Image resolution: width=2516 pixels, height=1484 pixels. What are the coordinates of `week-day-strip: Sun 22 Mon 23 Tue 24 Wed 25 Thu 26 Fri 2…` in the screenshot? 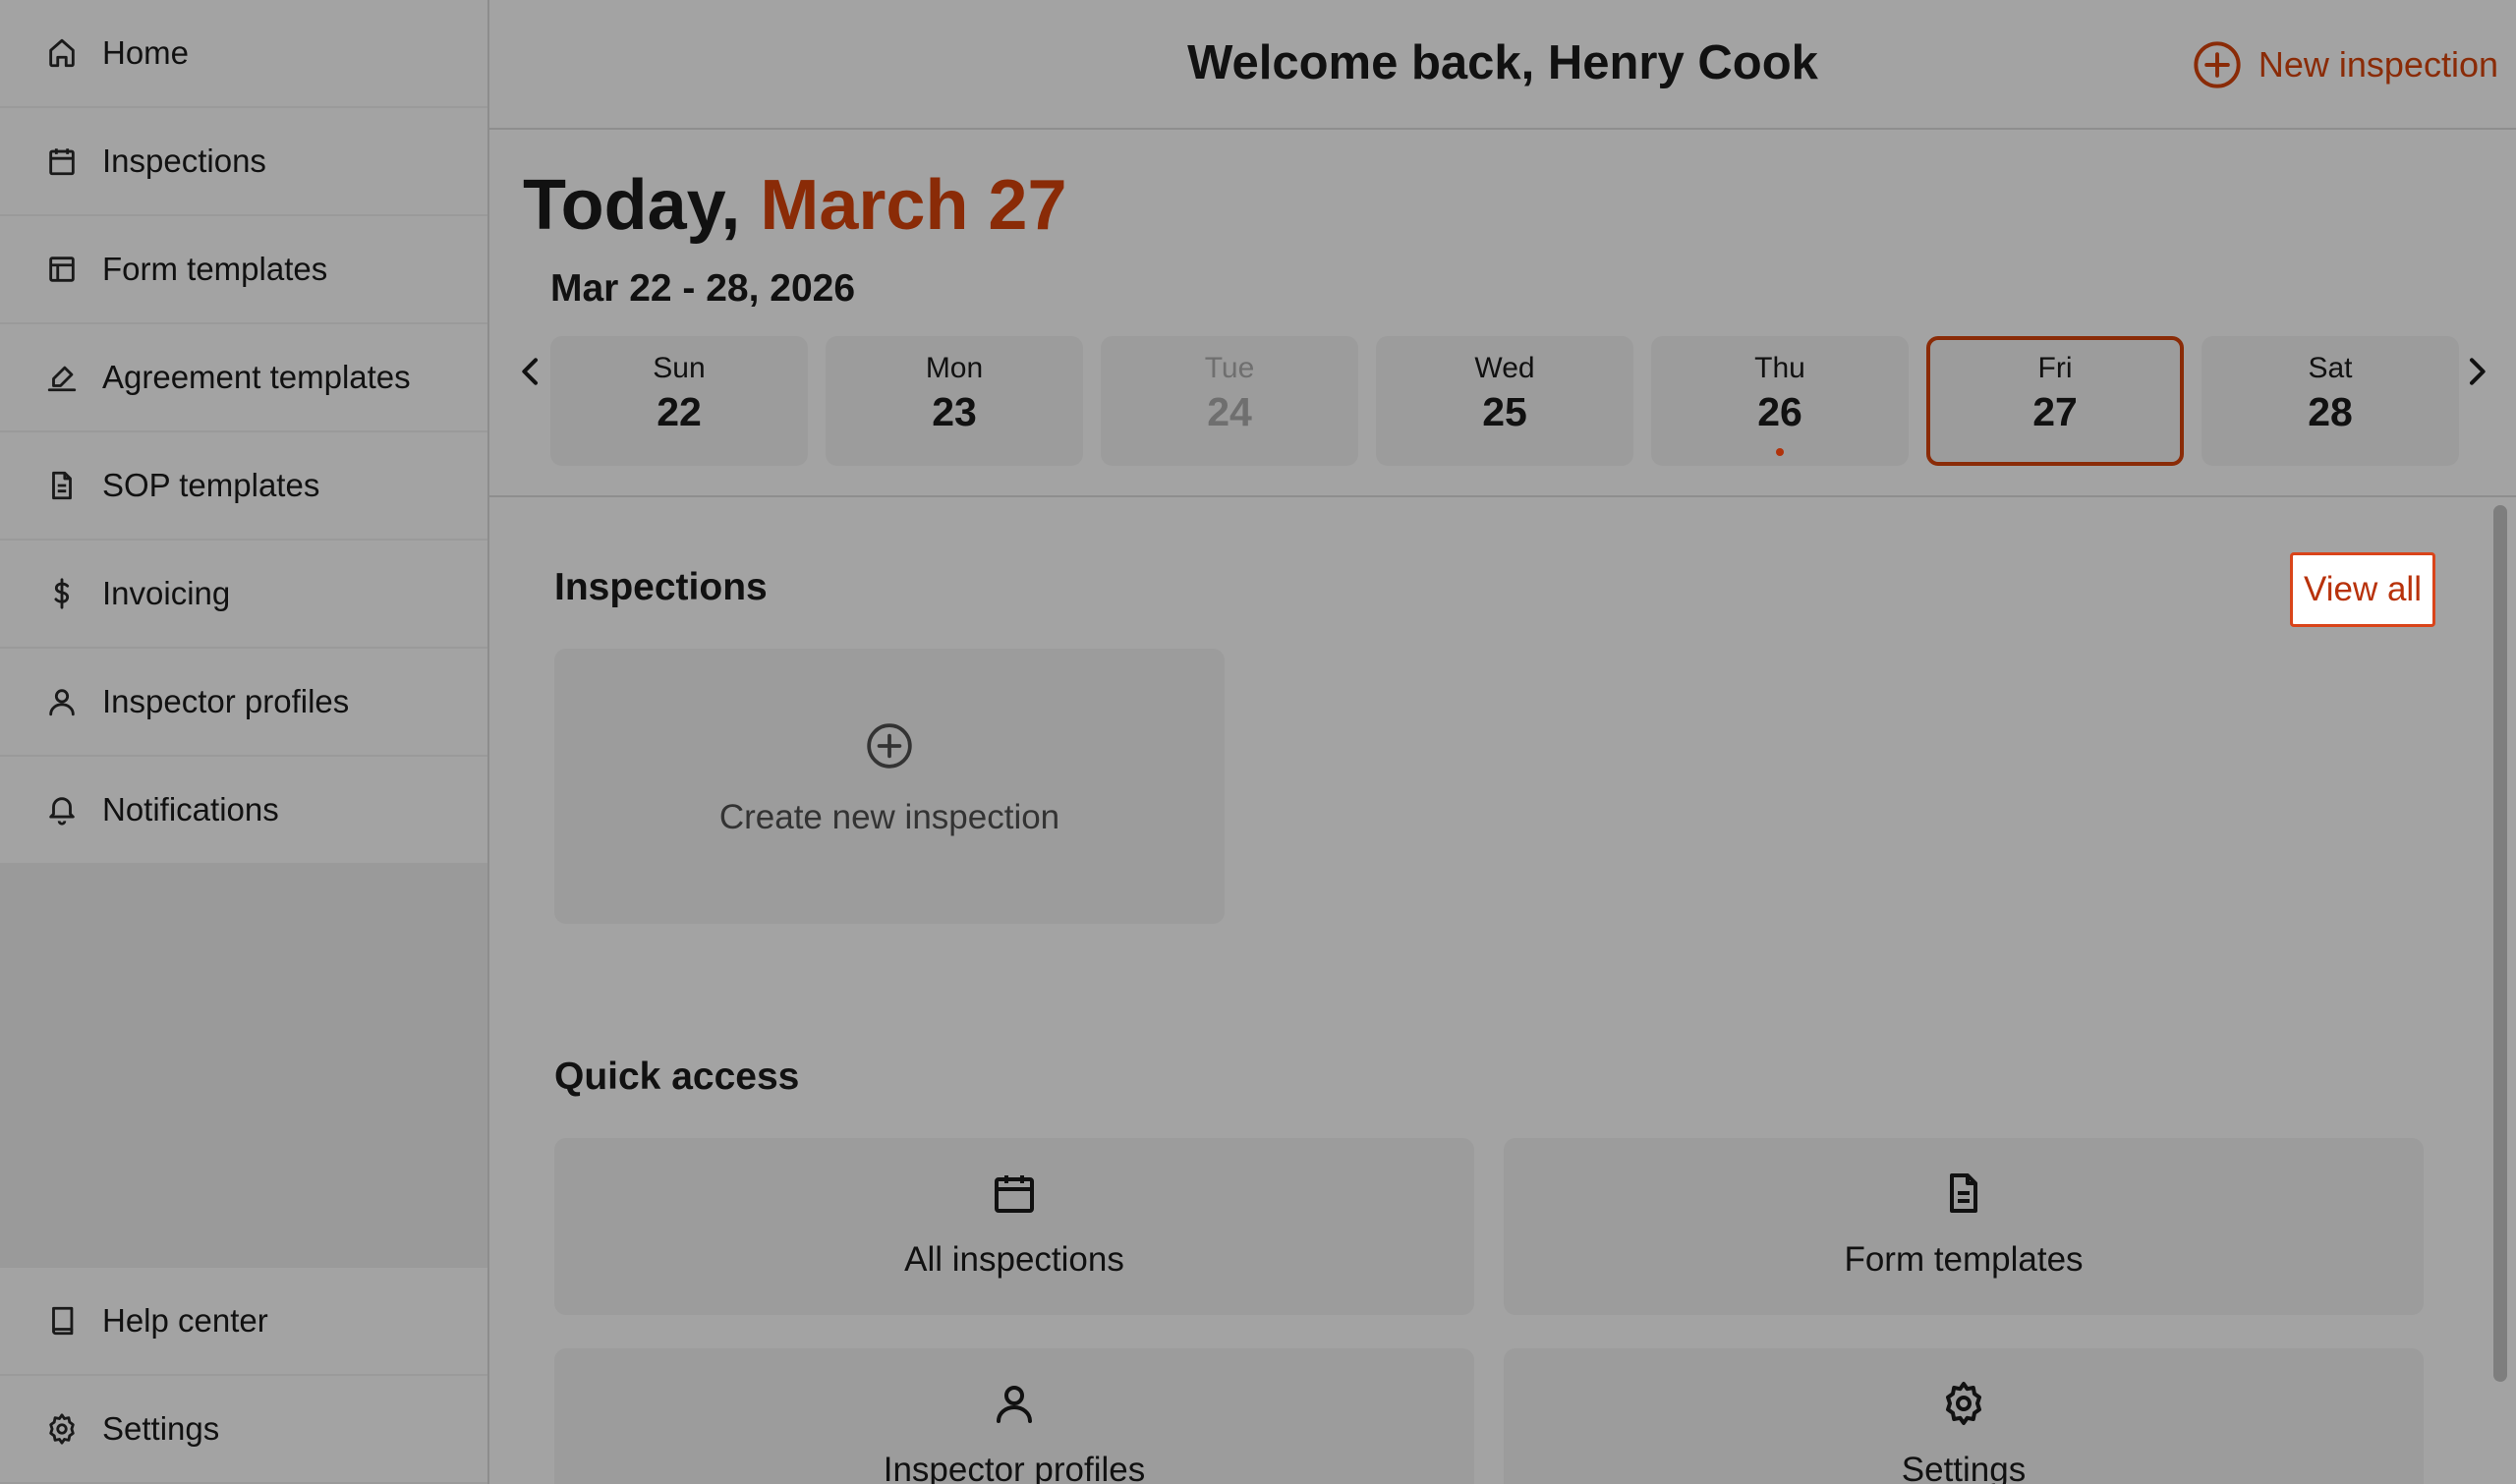 It's located at (1504, 401).